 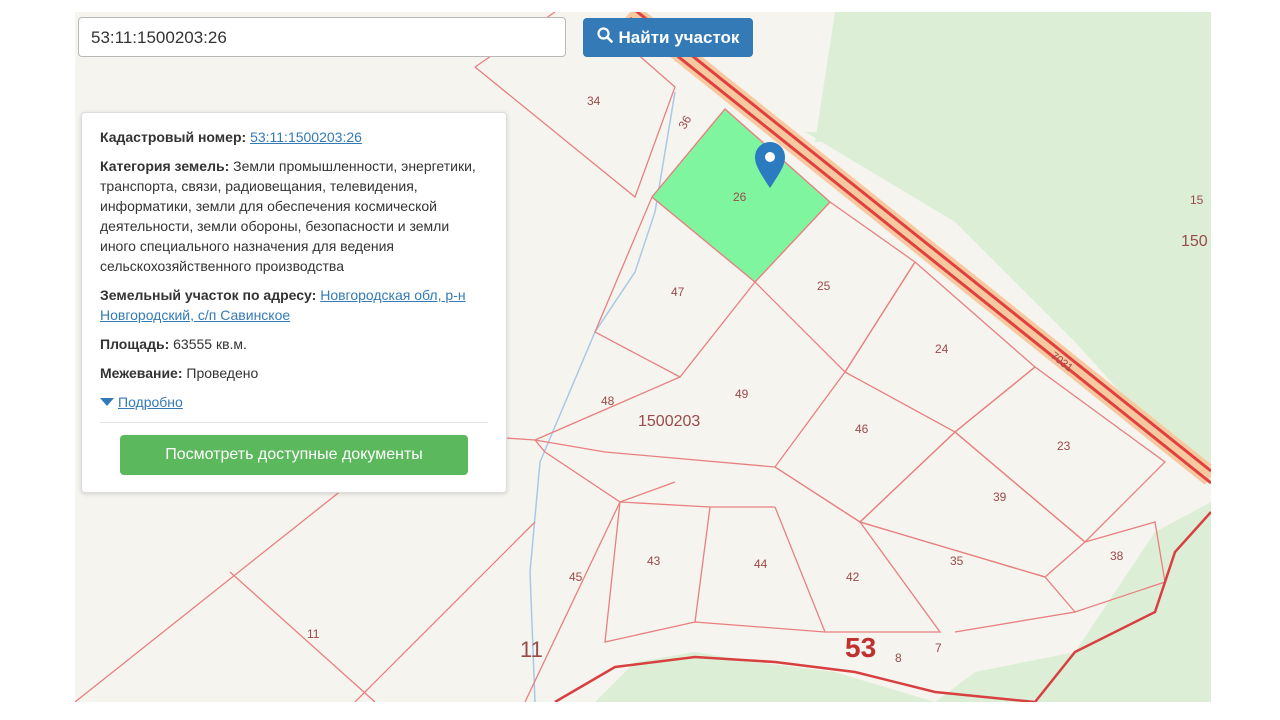 I want to click on parcel-label: 38, so click(x=1117, y=556).